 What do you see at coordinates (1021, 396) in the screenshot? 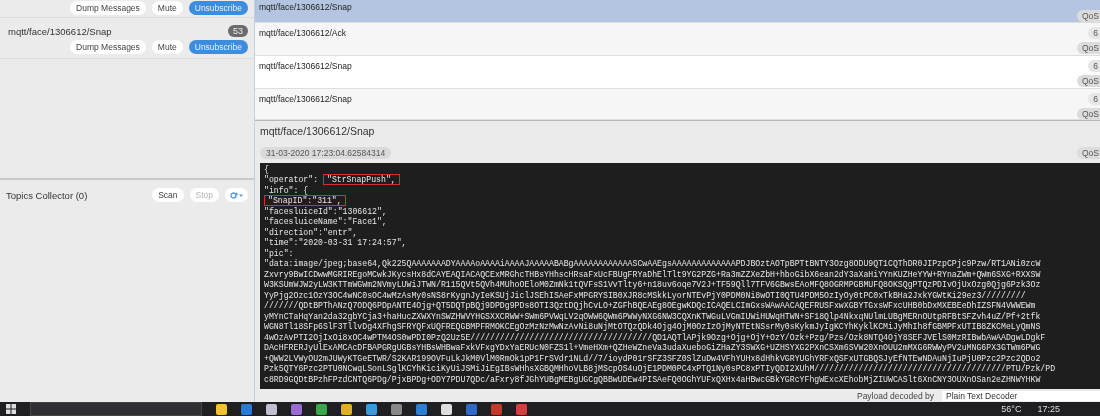
I see `decoder-select: Plain Text Decoder` at bounding box center [1021, 396].